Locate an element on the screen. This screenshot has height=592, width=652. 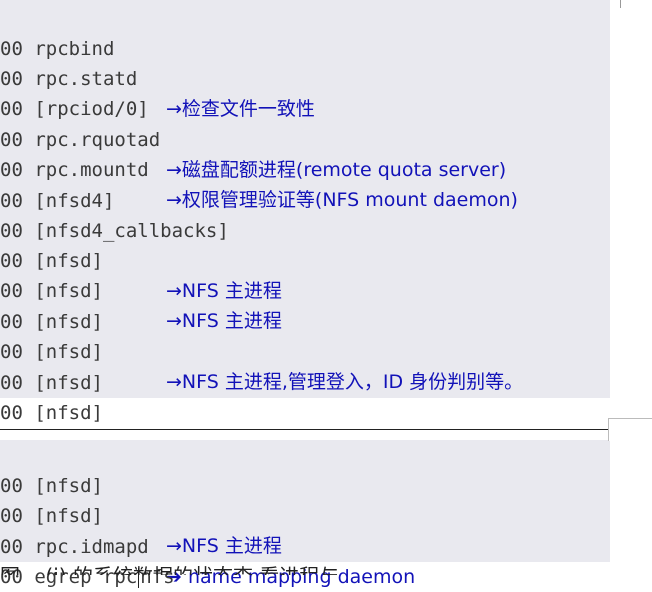
code-line: 00 rpc.idmapd ➔ name mapping daemon is located at coordinates (207, 545).